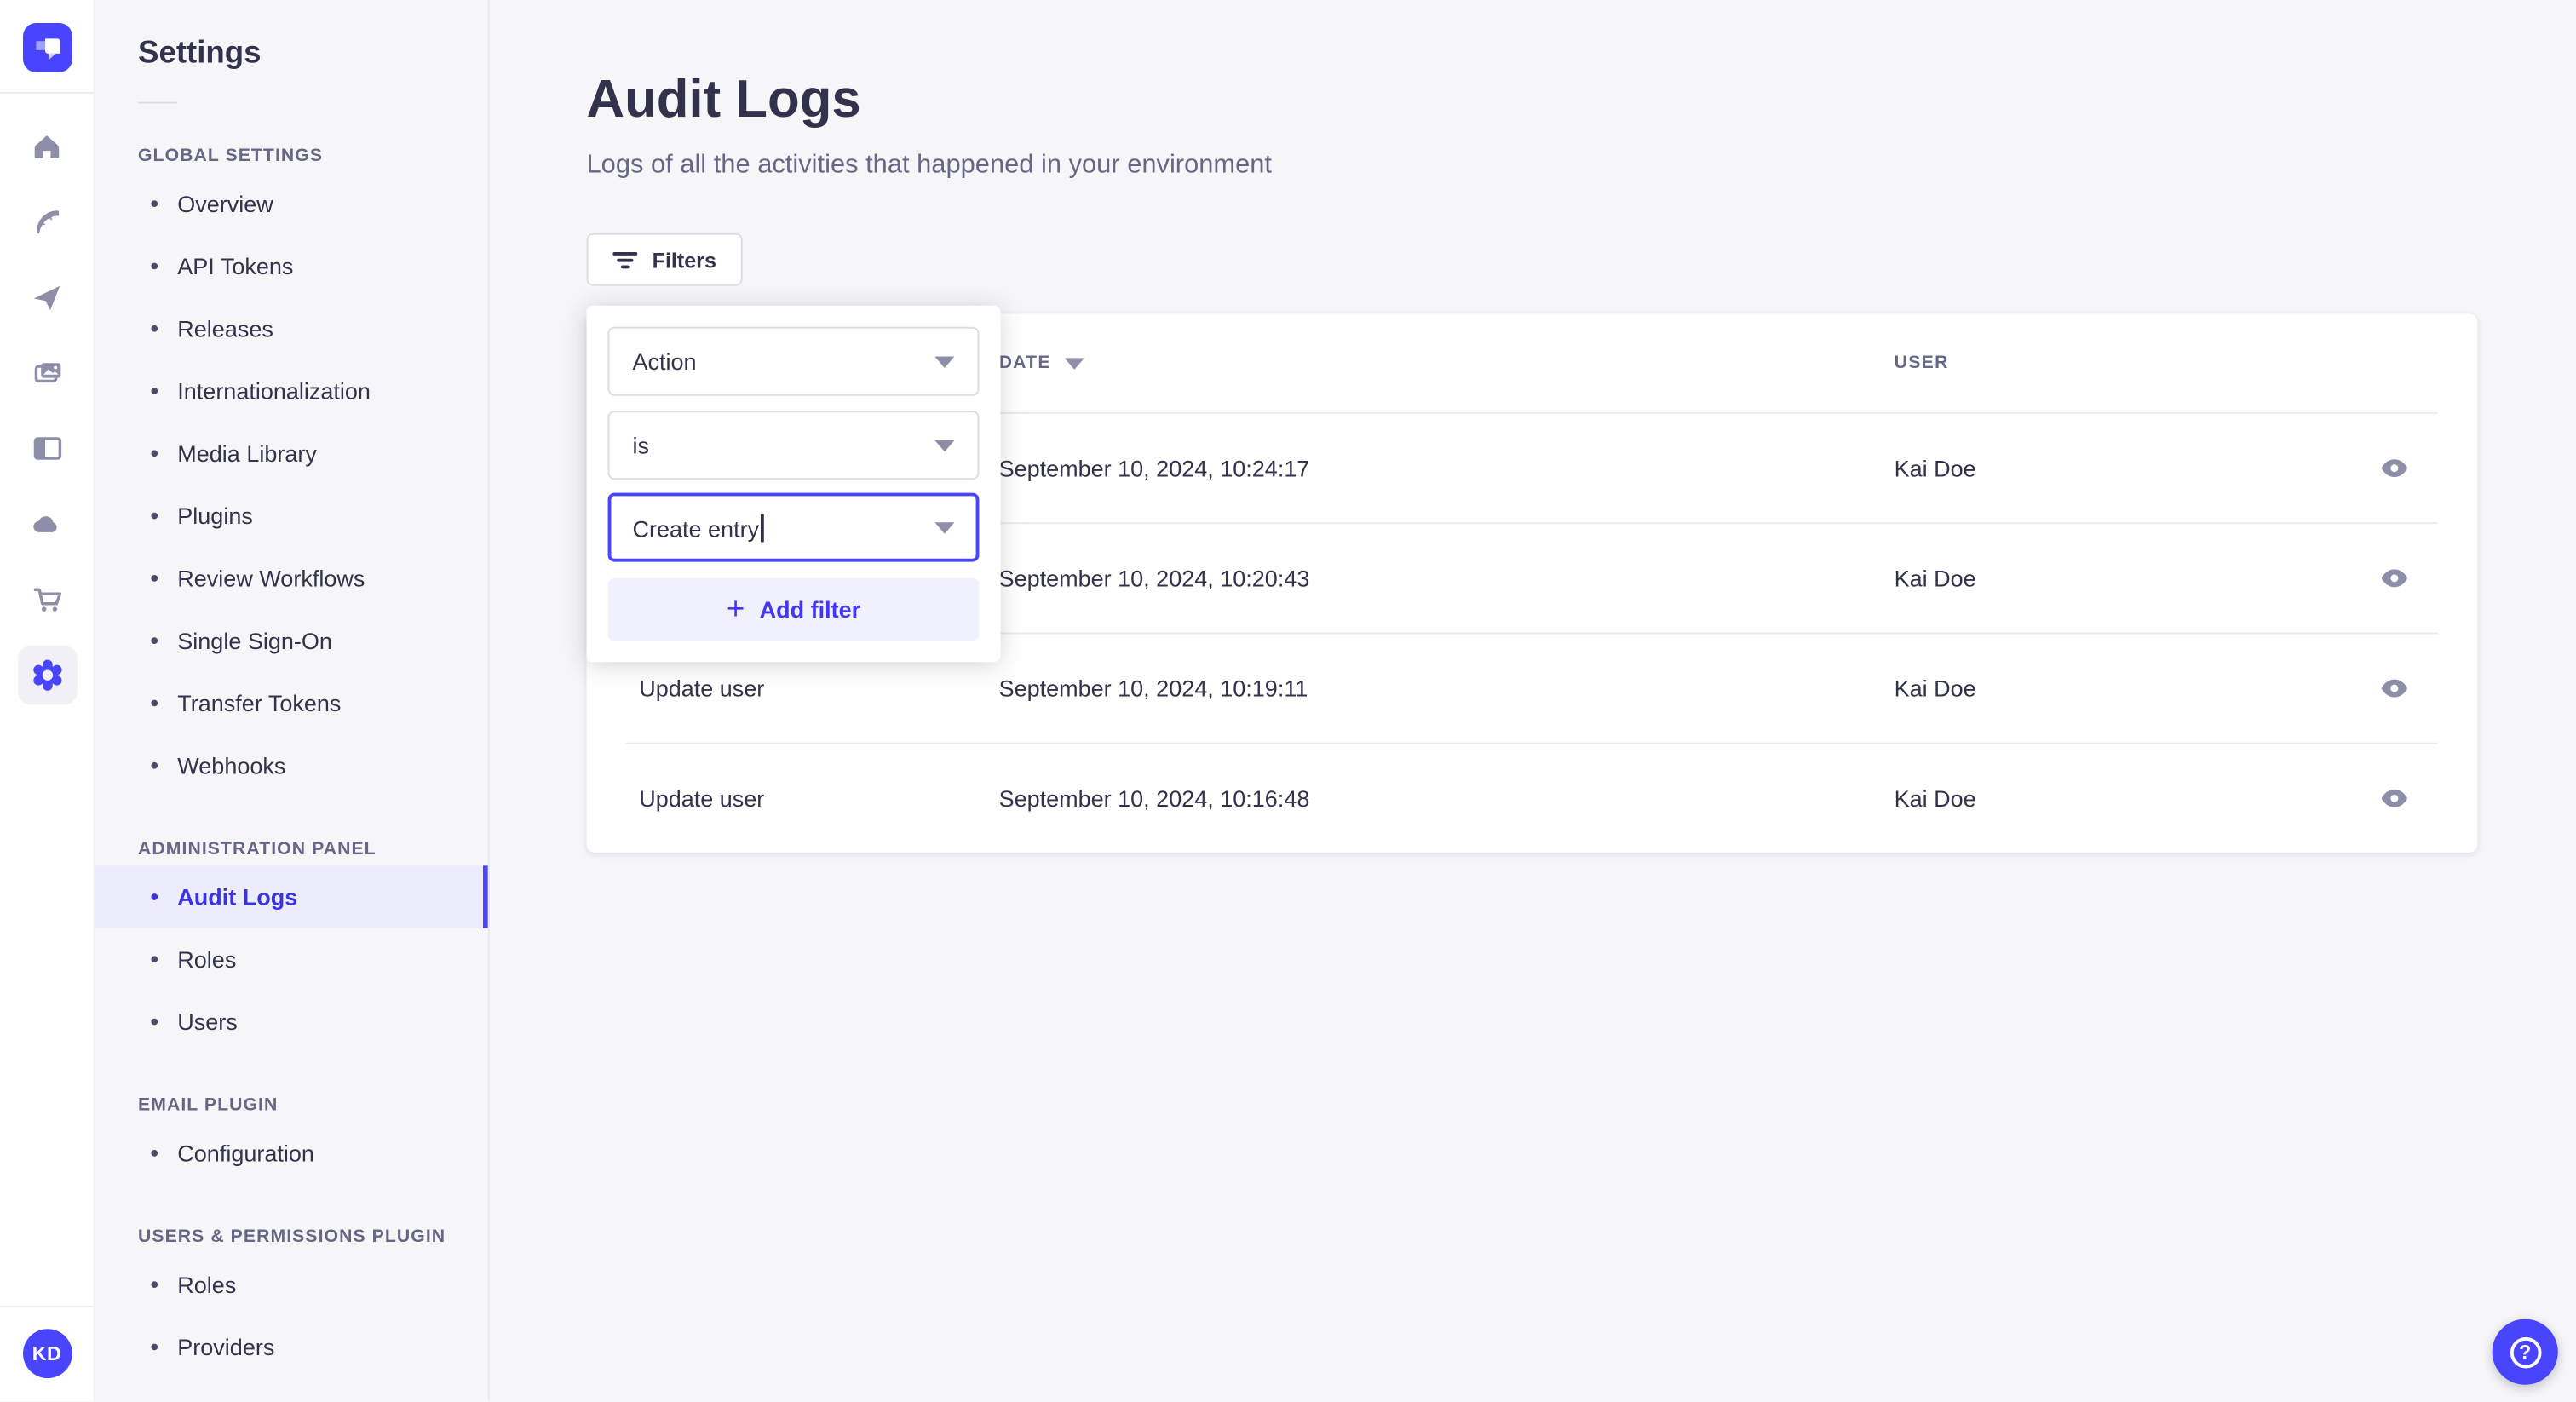 This screenshot has width=2576, height=1402. Describe the element at coordinates (1074, 363) in the screenshot. I see `sort-descending-icon` at that location.